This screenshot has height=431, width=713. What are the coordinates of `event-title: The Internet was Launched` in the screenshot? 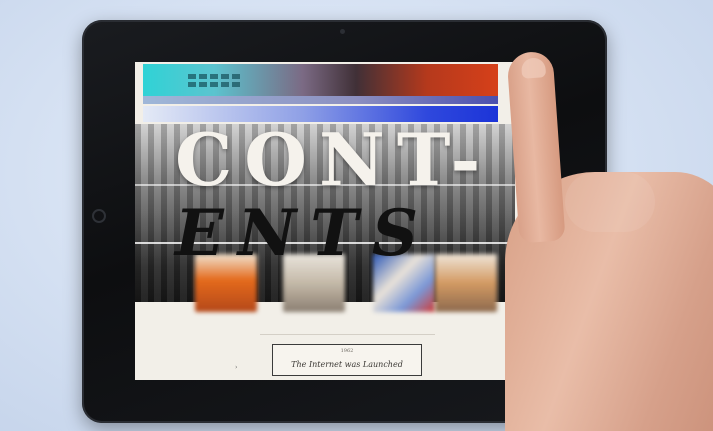 It's located at (347, 364).